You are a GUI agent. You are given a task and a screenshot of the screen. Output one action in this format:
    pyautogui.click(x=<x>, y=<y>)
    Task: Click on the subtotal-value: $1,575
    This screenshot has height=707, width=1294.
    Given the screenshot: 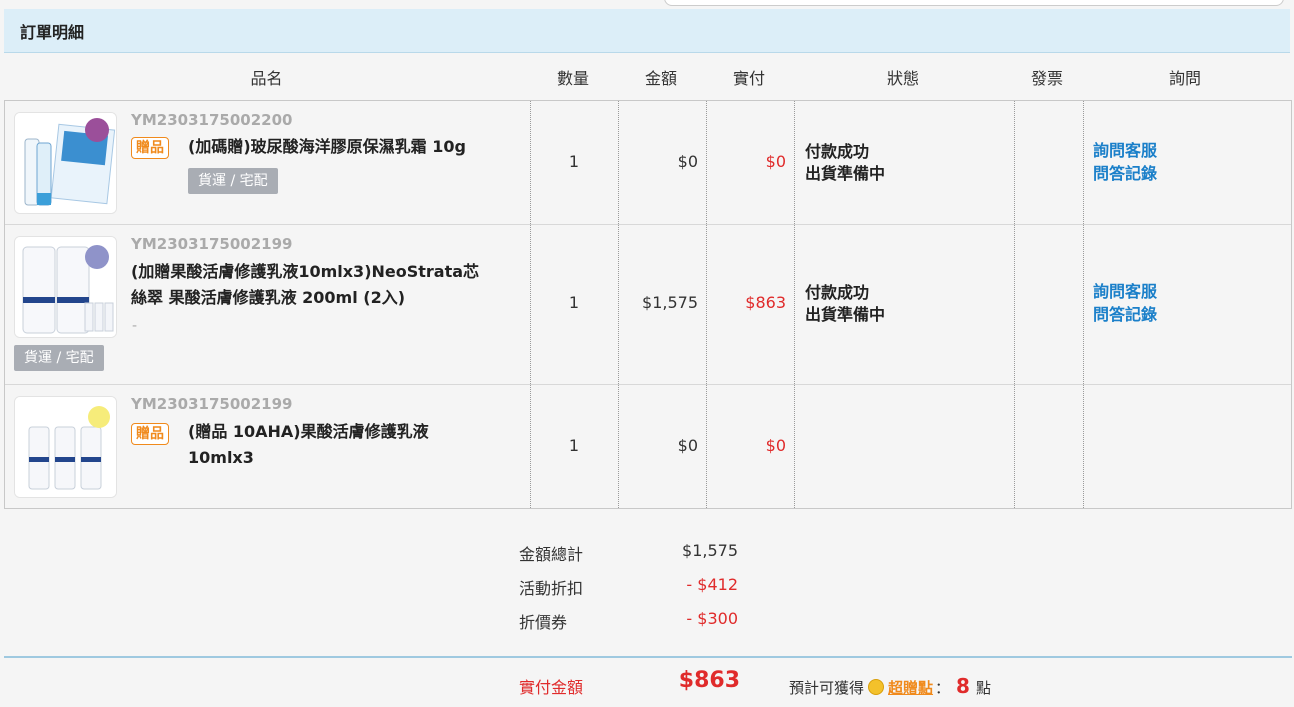 What is the action you would take?
    pyautogui.click(x=710, y=550)
    